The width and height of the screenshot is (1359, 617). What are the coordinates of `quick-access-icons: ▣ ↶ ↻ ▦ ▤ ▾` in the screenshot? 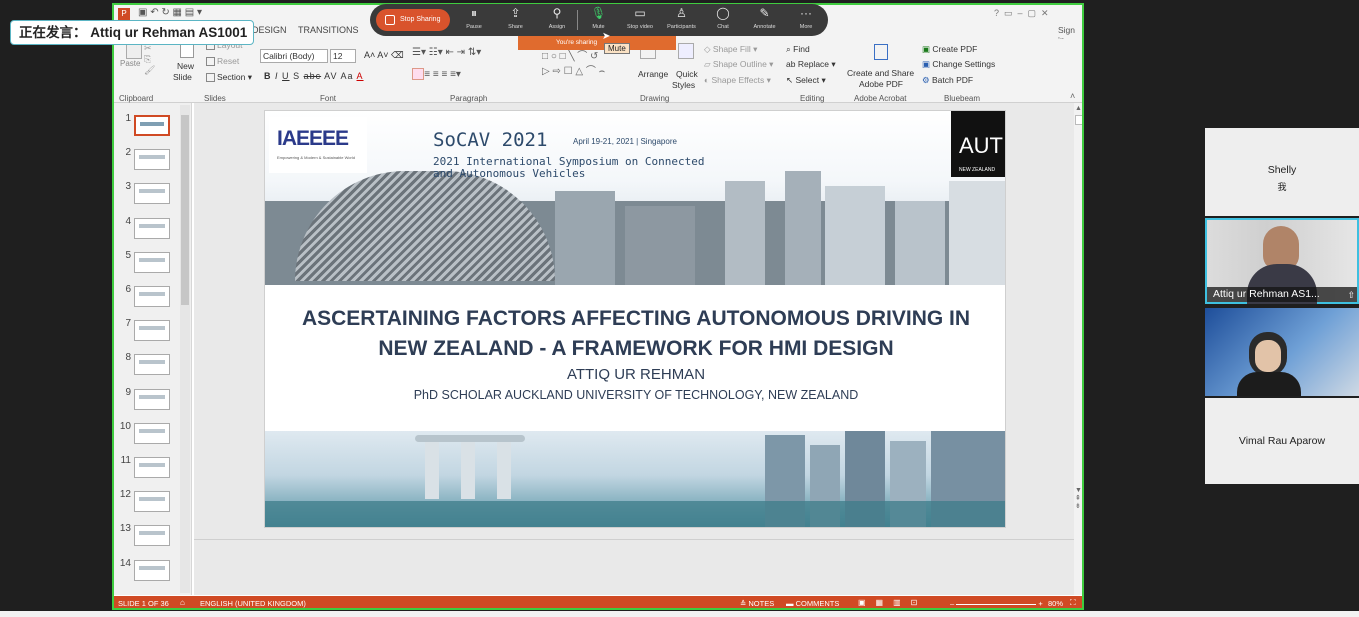 It's located at (170, 12).